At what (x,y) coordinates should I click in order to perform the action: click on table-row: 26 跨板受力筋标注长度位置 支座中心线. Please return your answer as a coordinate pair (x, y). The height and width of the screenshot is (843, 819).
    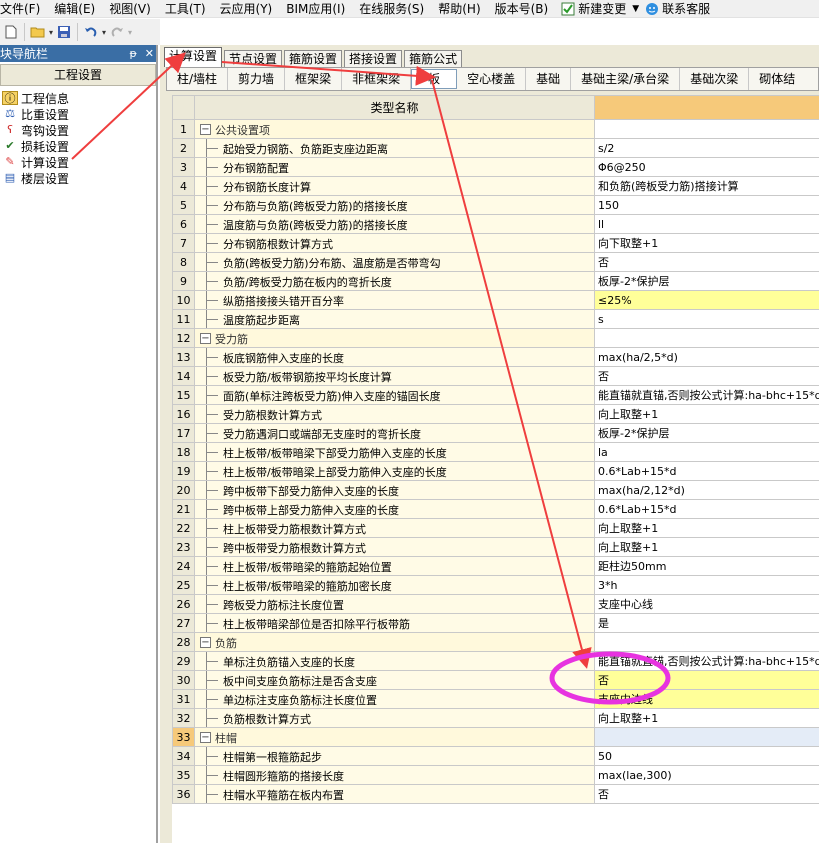
    Looking at the image, I should click on (495, 604).